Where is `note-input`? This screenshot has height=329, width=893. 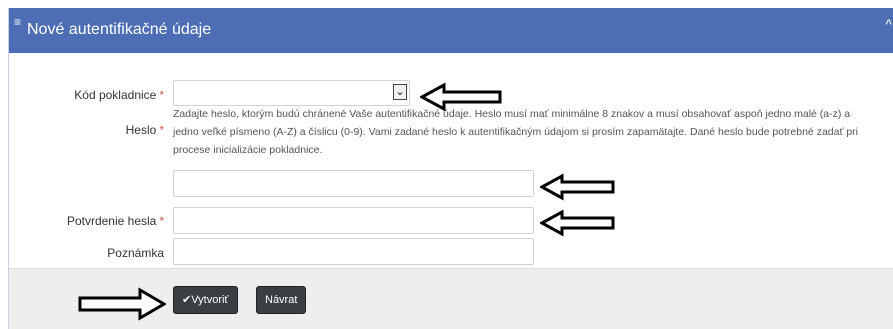
note-input is located at coordinates (353, 251).